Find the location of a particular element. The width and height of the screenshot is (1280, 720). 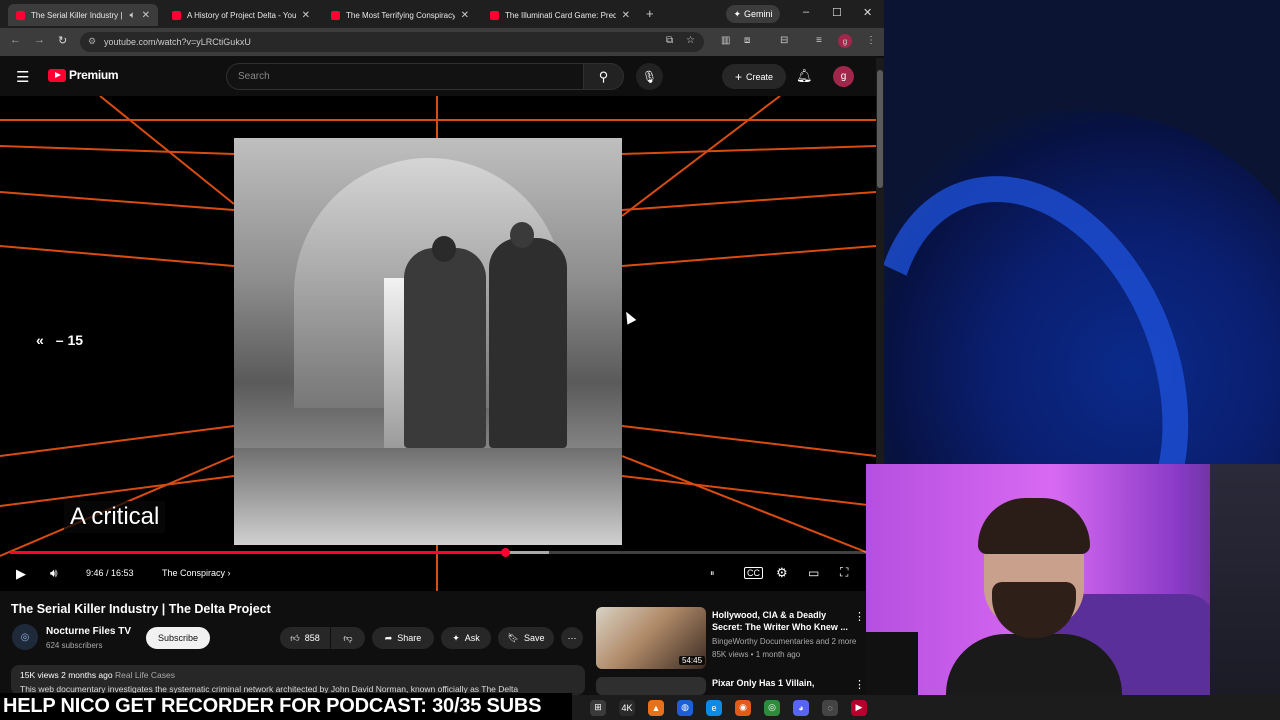

discord-icon: ◕ is located at coordinates (801, 707).